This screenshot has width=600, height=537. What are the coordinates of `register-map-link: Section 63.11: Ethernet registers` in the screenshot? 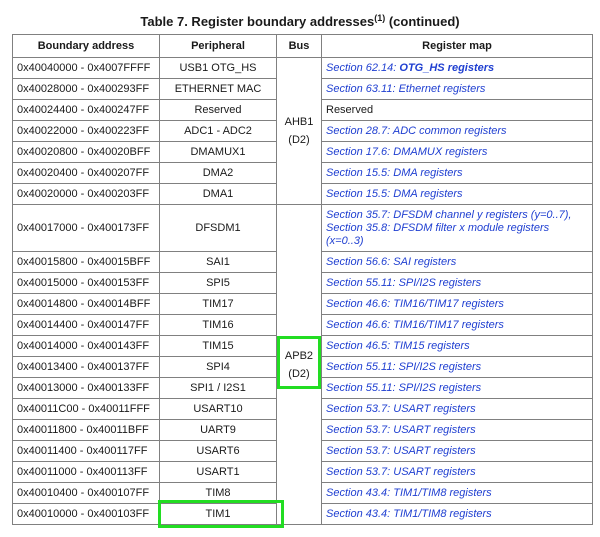 It's located at (405, 89).